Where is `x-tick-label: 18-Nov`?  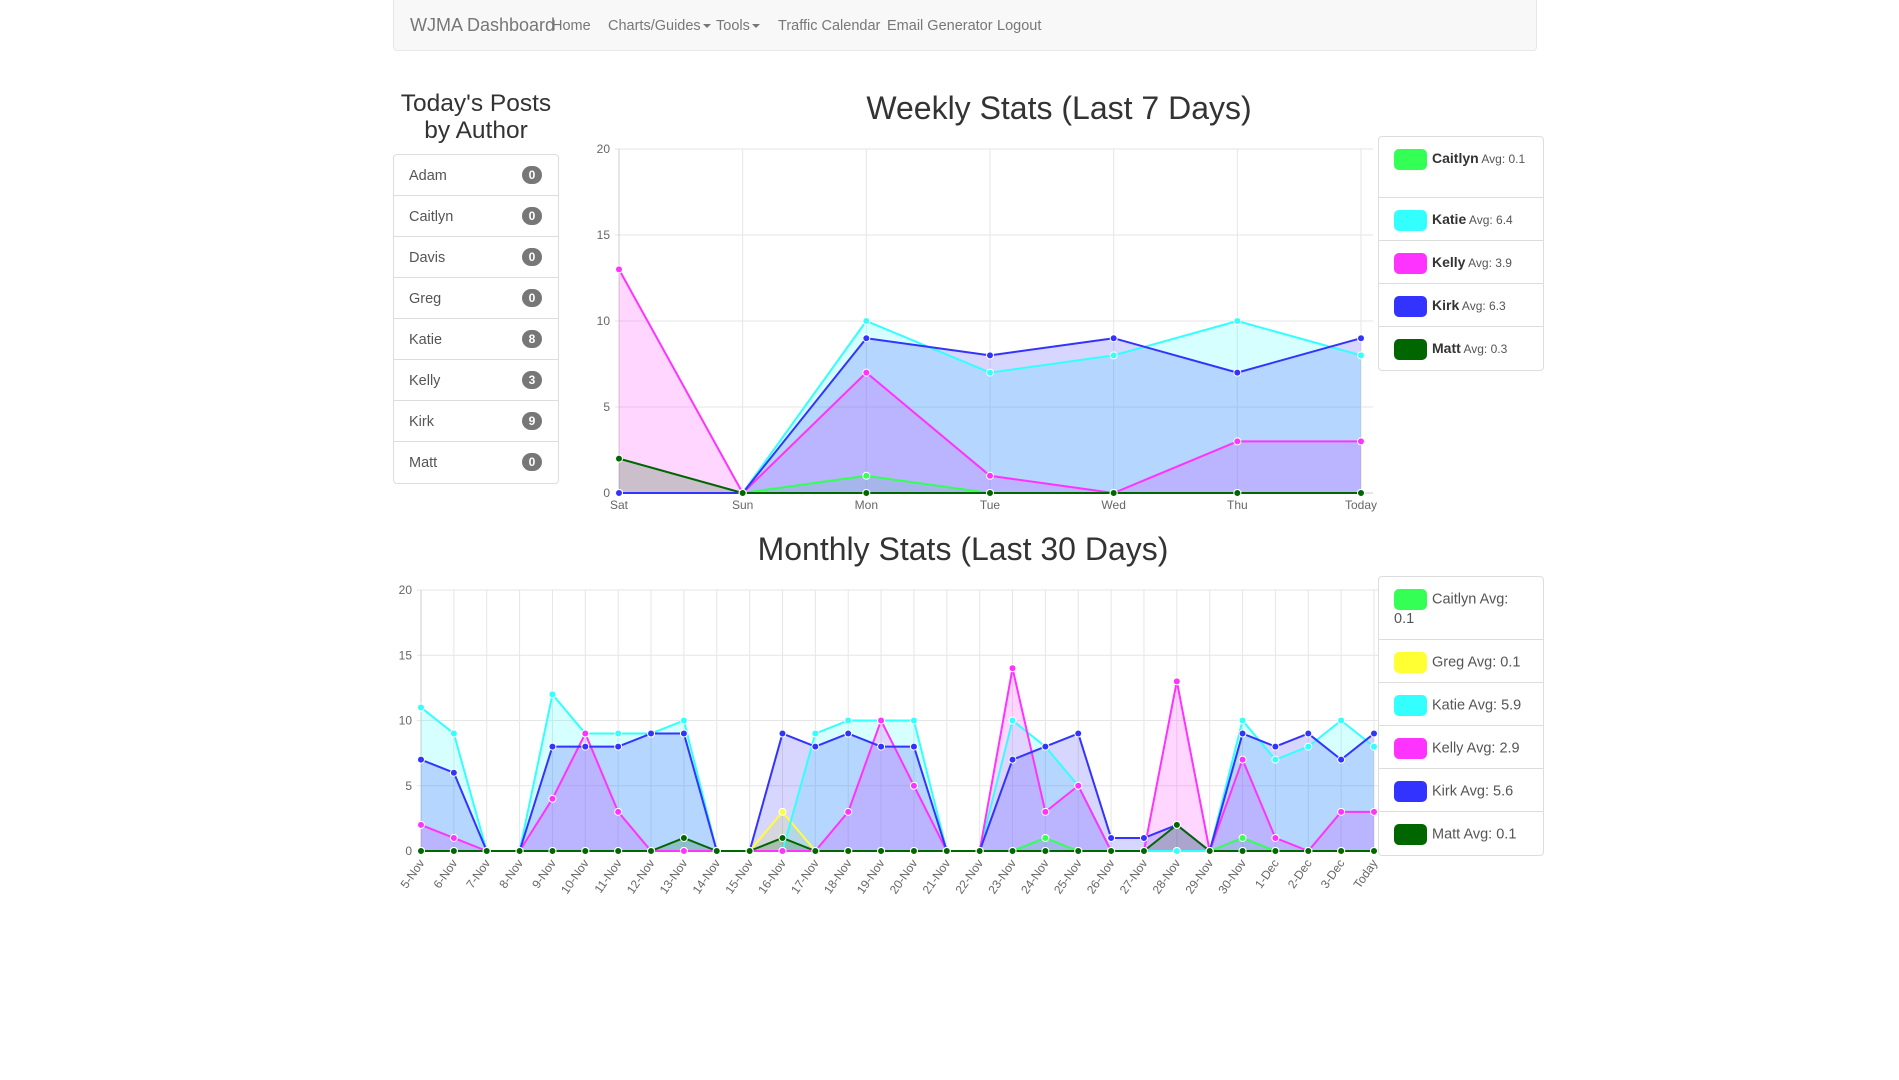
x-tick-label: 18-Nov is located at coordinates (838, 877).